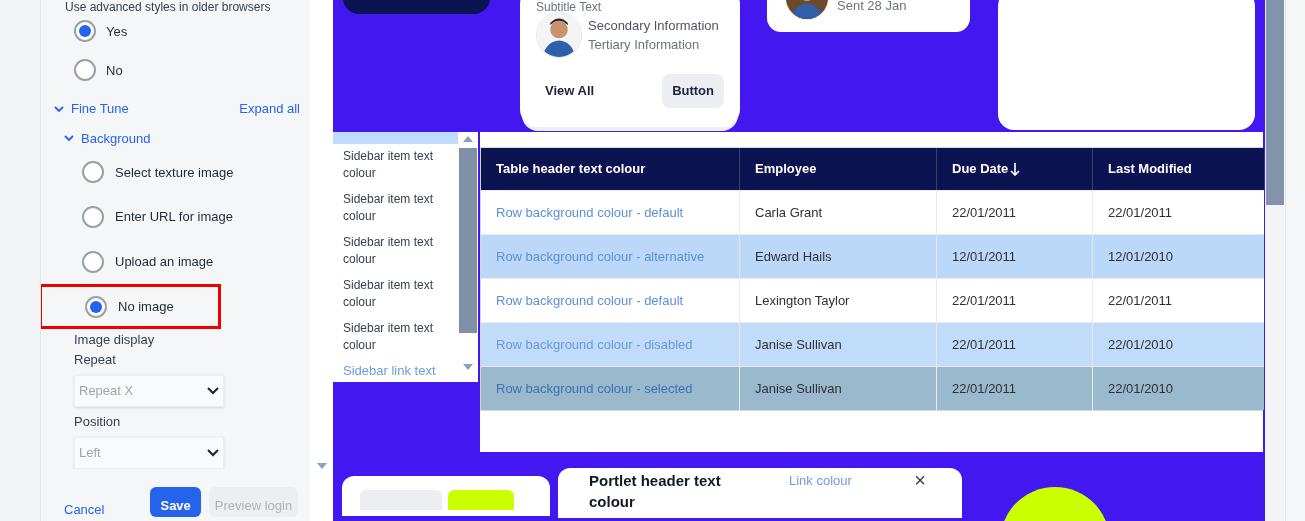 Image resolution: width=1305 pixels, height=521 pixels. Describe the element at coordinates (175, 502) in the screenshot. I see `save-button: Save` at that location.